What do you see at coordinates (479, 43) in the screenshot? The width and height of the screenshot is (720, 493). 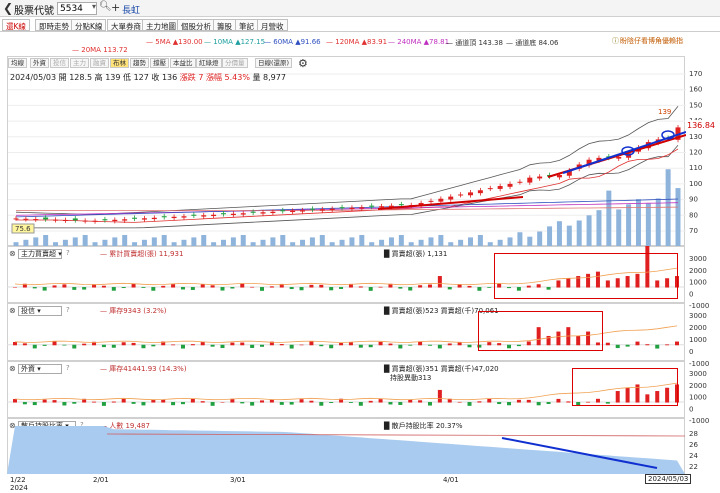 I see `ma-value: 通道頂 143.38` at bounding box center [479, 43].